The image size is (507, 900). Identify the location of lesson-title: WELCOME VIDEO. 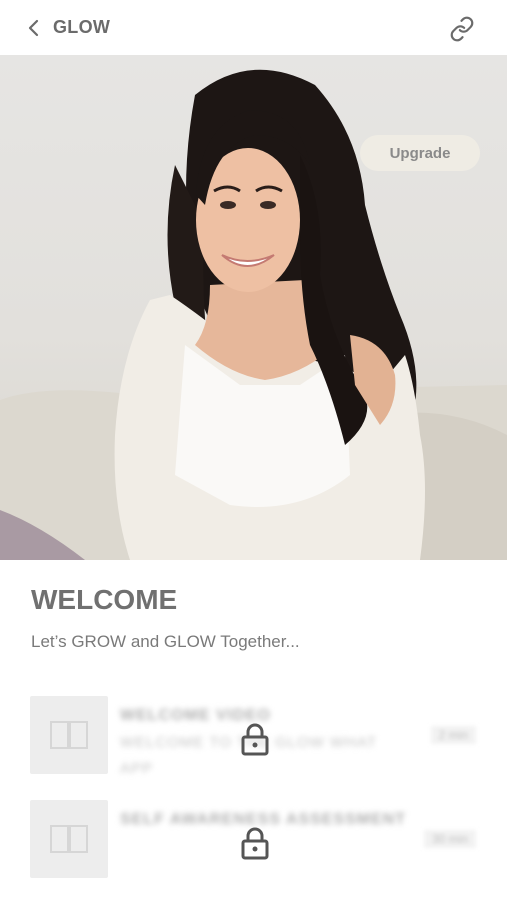
(195, 715).